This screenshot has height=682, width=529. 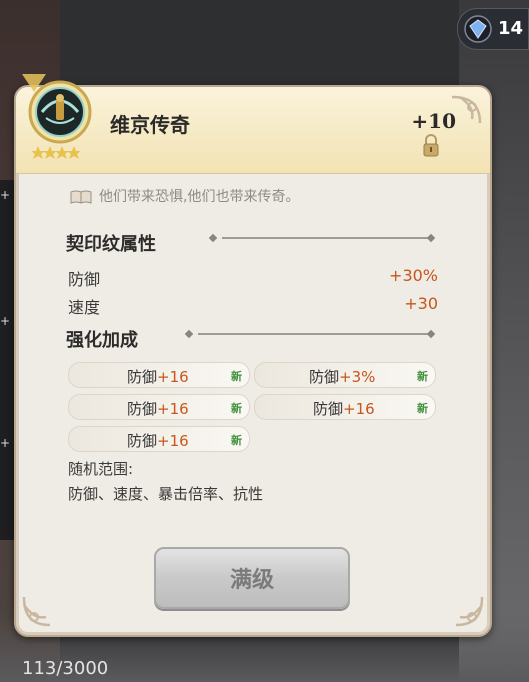 I want to click on stat-value-speed: +30, so click(x=421, y=303).